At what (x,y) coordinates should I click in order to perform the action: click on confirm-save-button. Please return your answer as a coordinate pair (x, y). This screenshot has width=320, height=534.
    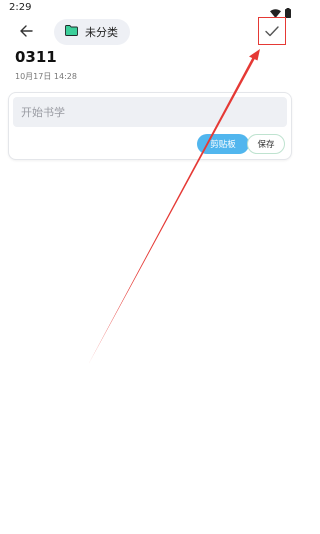
    Looking at the image, I should click on (272, 31).